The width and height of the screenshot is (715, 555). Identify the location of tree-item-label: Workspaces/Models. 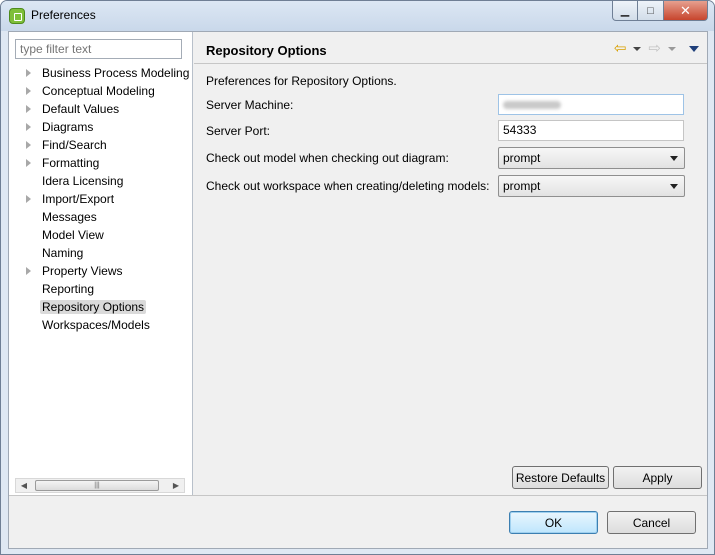
(96, 325).